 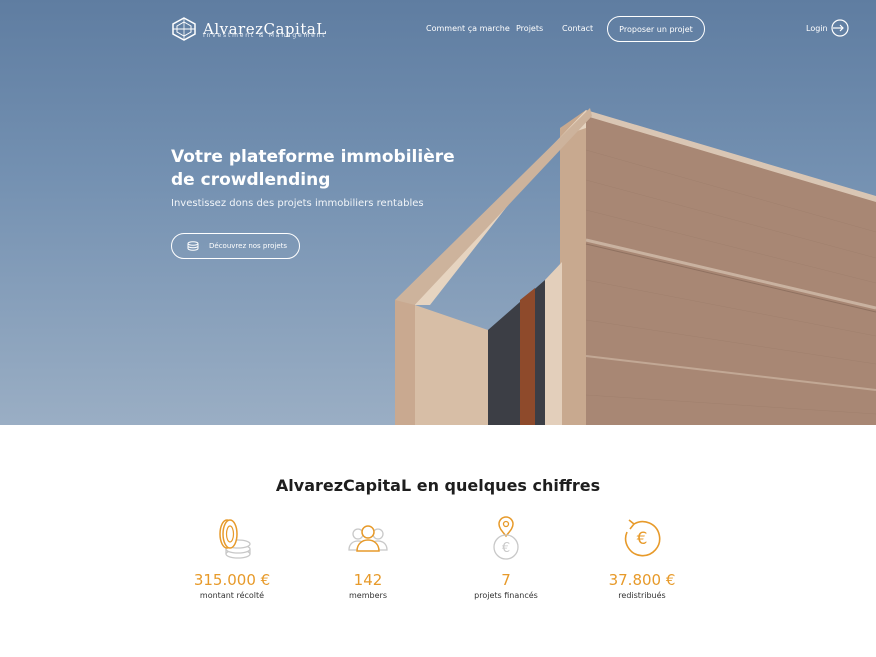 I want to click on stats-title: AlvarezCapitaL en quelques chiffres, so click(x=438, y=485).